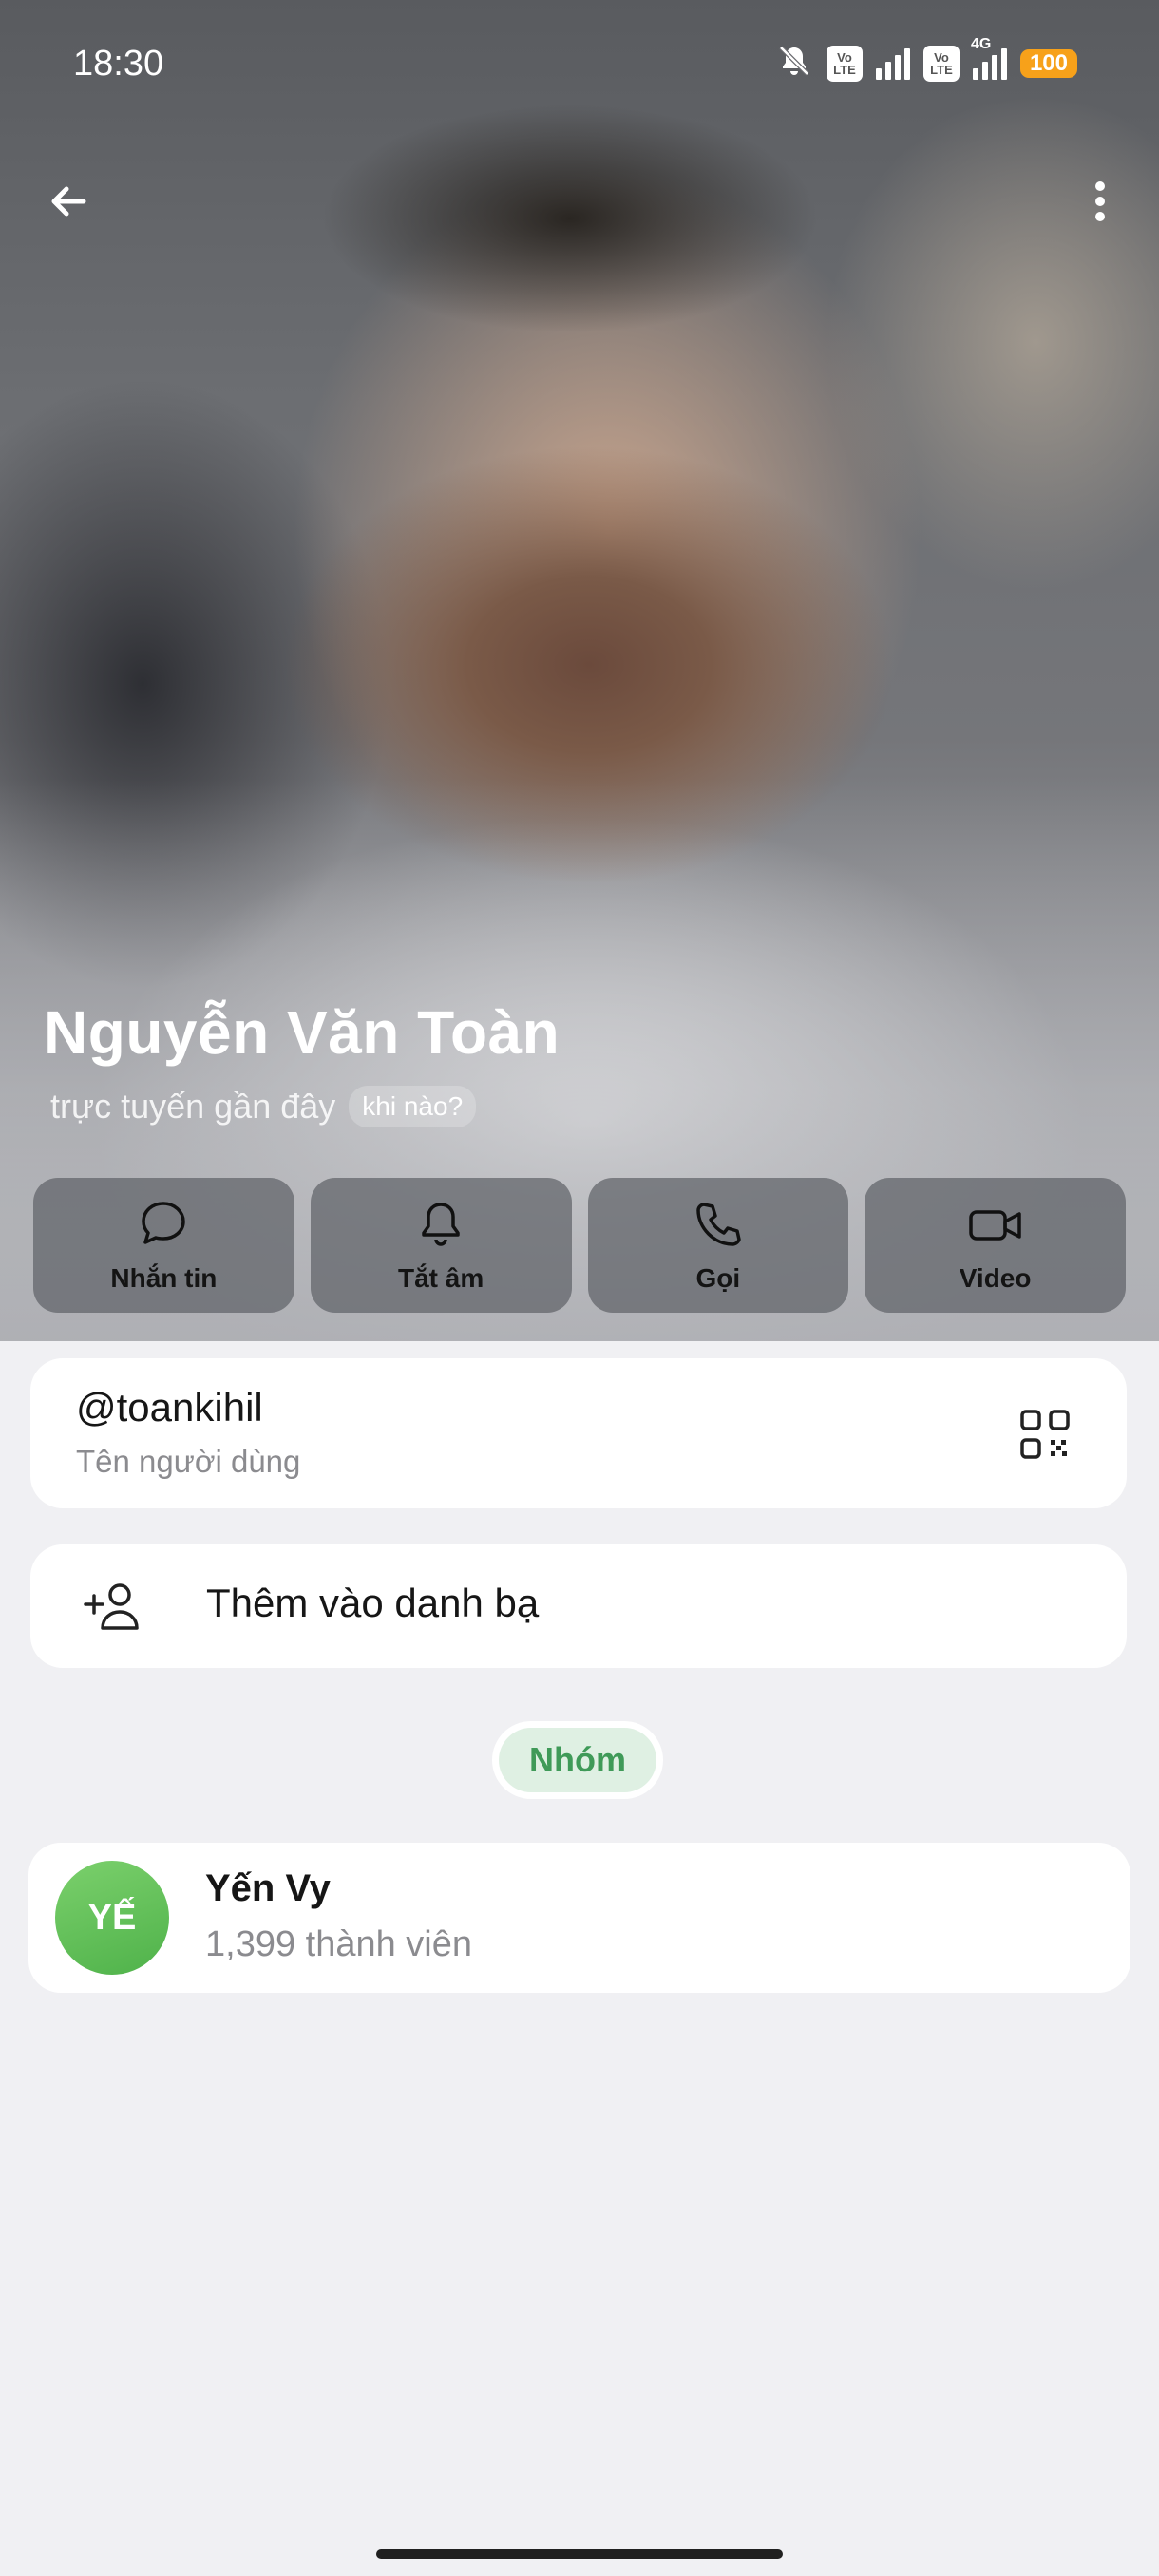  I want to click on volte-icon-2: Vo LTE, so click(941, 63).